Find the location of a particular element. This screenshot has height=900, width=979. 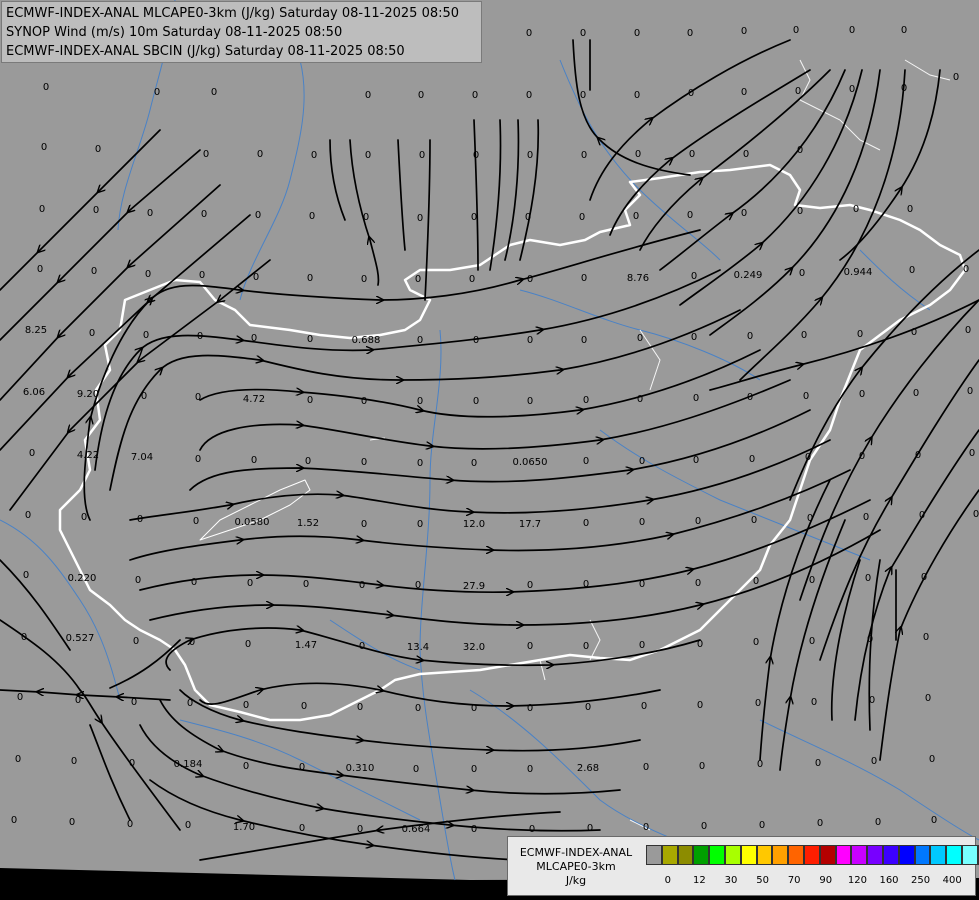

cape-value: 13.4 is located at coordinates (418, 647).